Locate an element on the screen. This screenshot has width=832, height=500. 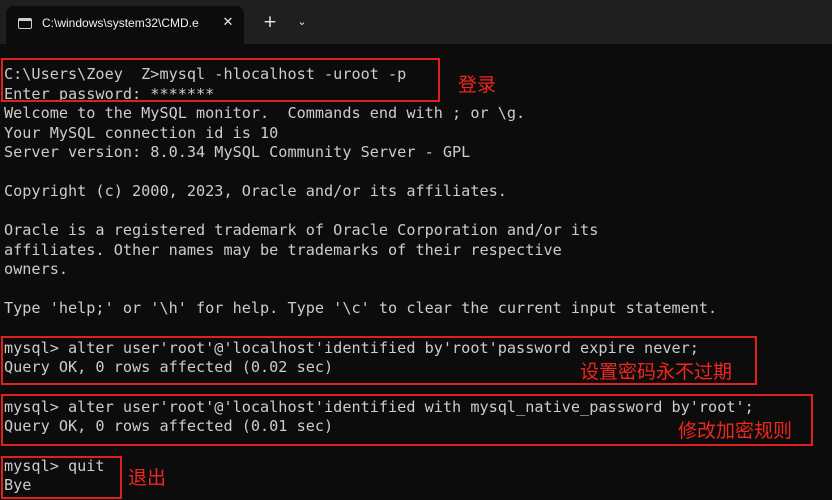
login-annotation: 登录 is located at coordinates (477, 85).